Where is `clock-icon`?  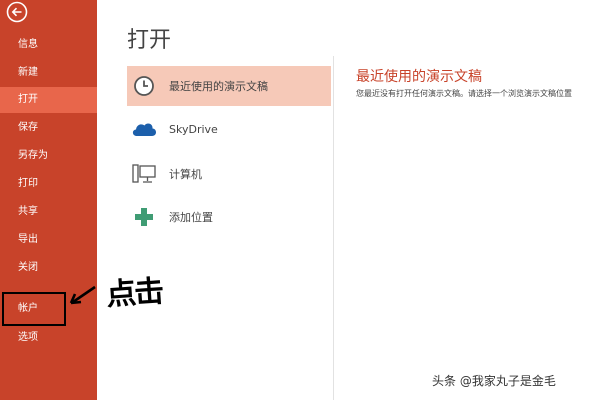
clock-icon is located at coordinates (144, 86).